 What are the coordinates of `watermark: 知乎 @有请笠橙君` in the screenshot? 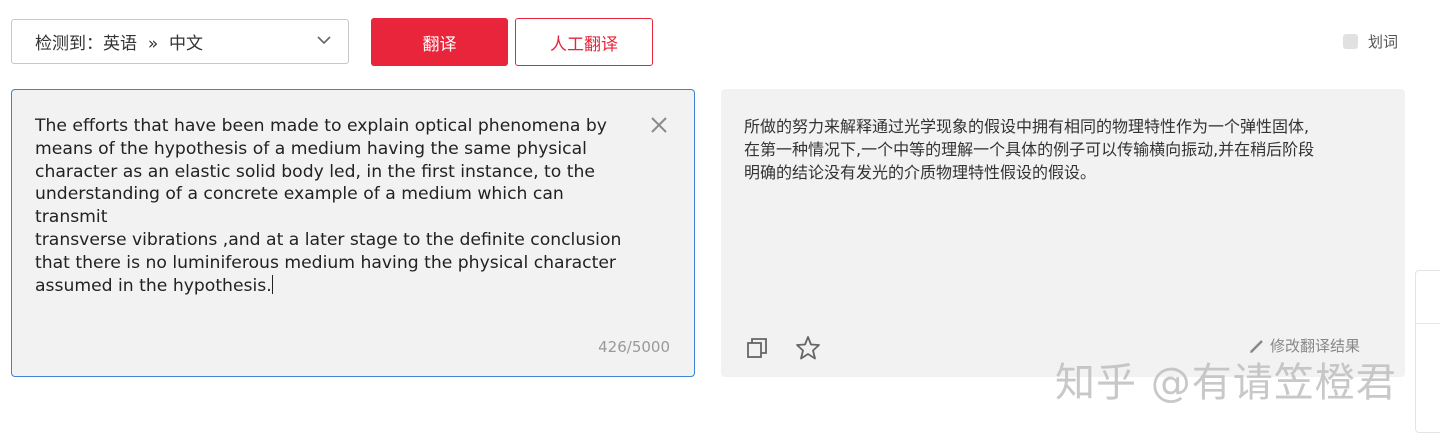 It's located at (1226, 383).